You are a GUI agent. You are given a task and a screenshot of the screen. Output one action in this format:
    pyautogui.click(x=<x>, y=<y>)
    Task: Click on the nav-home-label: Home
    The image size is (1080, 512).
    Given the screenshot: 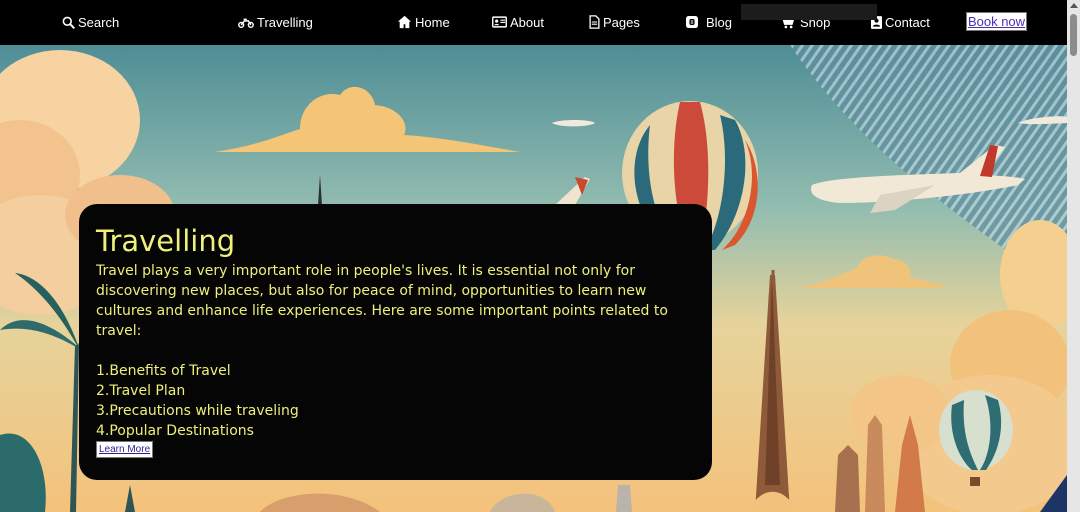 What is the action you would take?
    pyautogui.click(x=432, y=22)
    